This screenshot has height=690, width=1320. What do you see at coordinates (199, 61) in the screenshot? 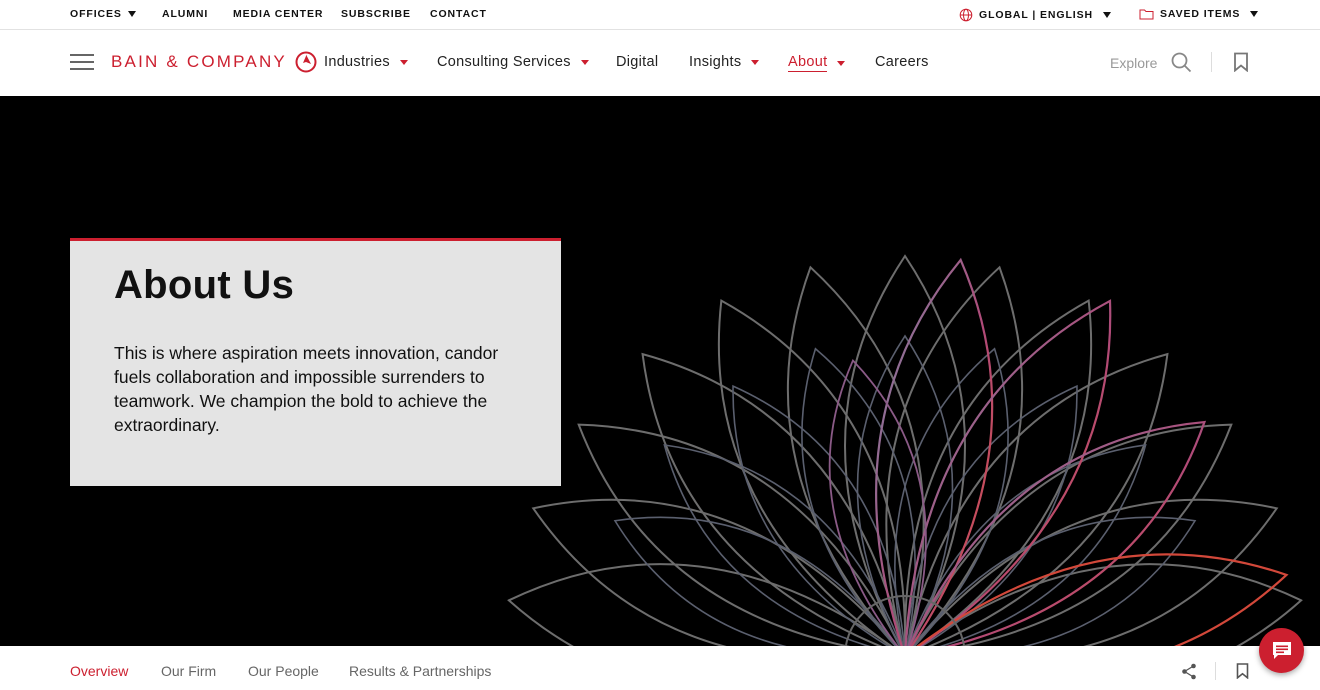
I see `logo-text: BAIN & COMPANY` at bounding box center [199, 61].